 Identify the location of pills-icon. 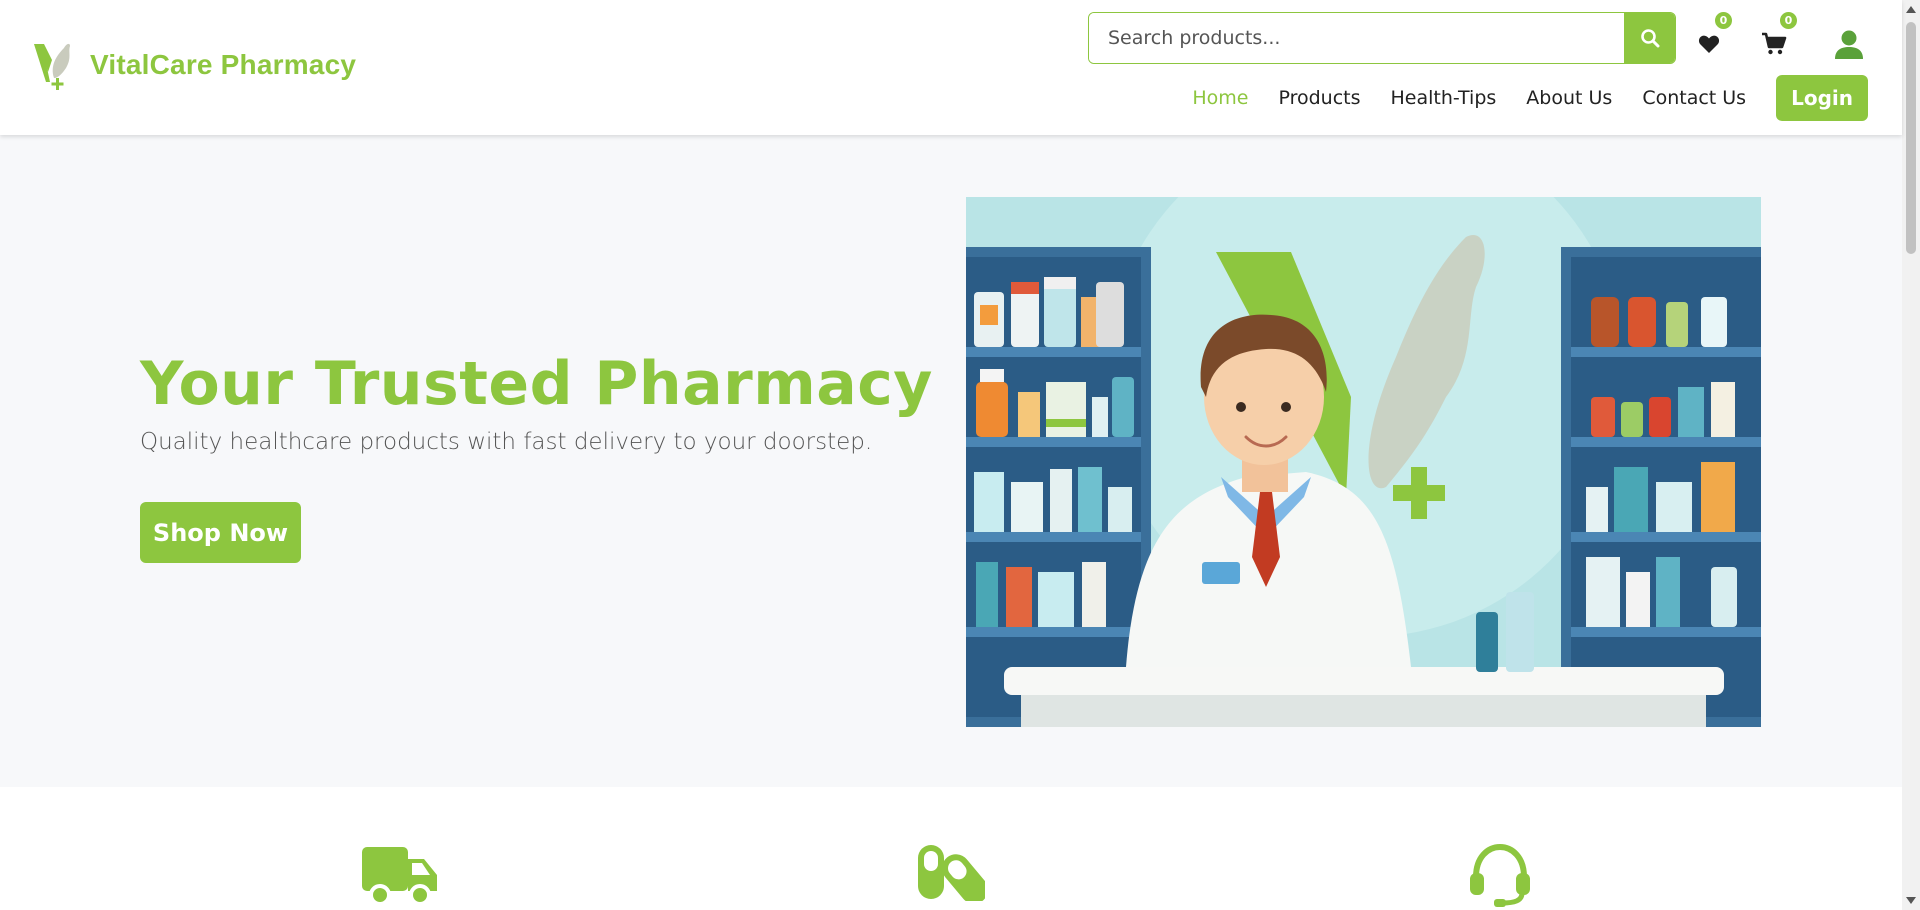
(951, 873).